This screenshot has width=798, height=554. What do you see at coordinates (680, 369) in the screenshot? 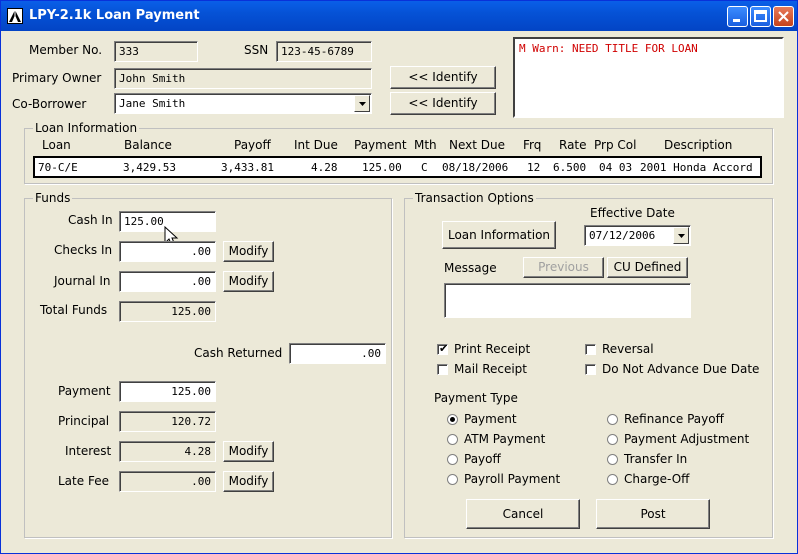
I see `do-not-advance-label: Do Not Advance Due Date` at bounding box center [680, 369].